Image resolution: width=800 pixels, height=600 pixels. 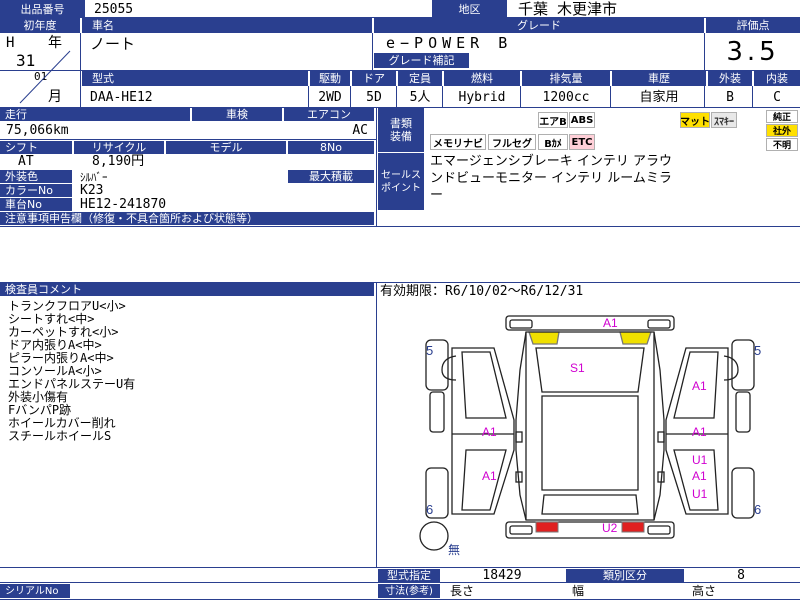 I want to click on equip-back-camera: Bｶﾒ, so click(x=553, y=142).